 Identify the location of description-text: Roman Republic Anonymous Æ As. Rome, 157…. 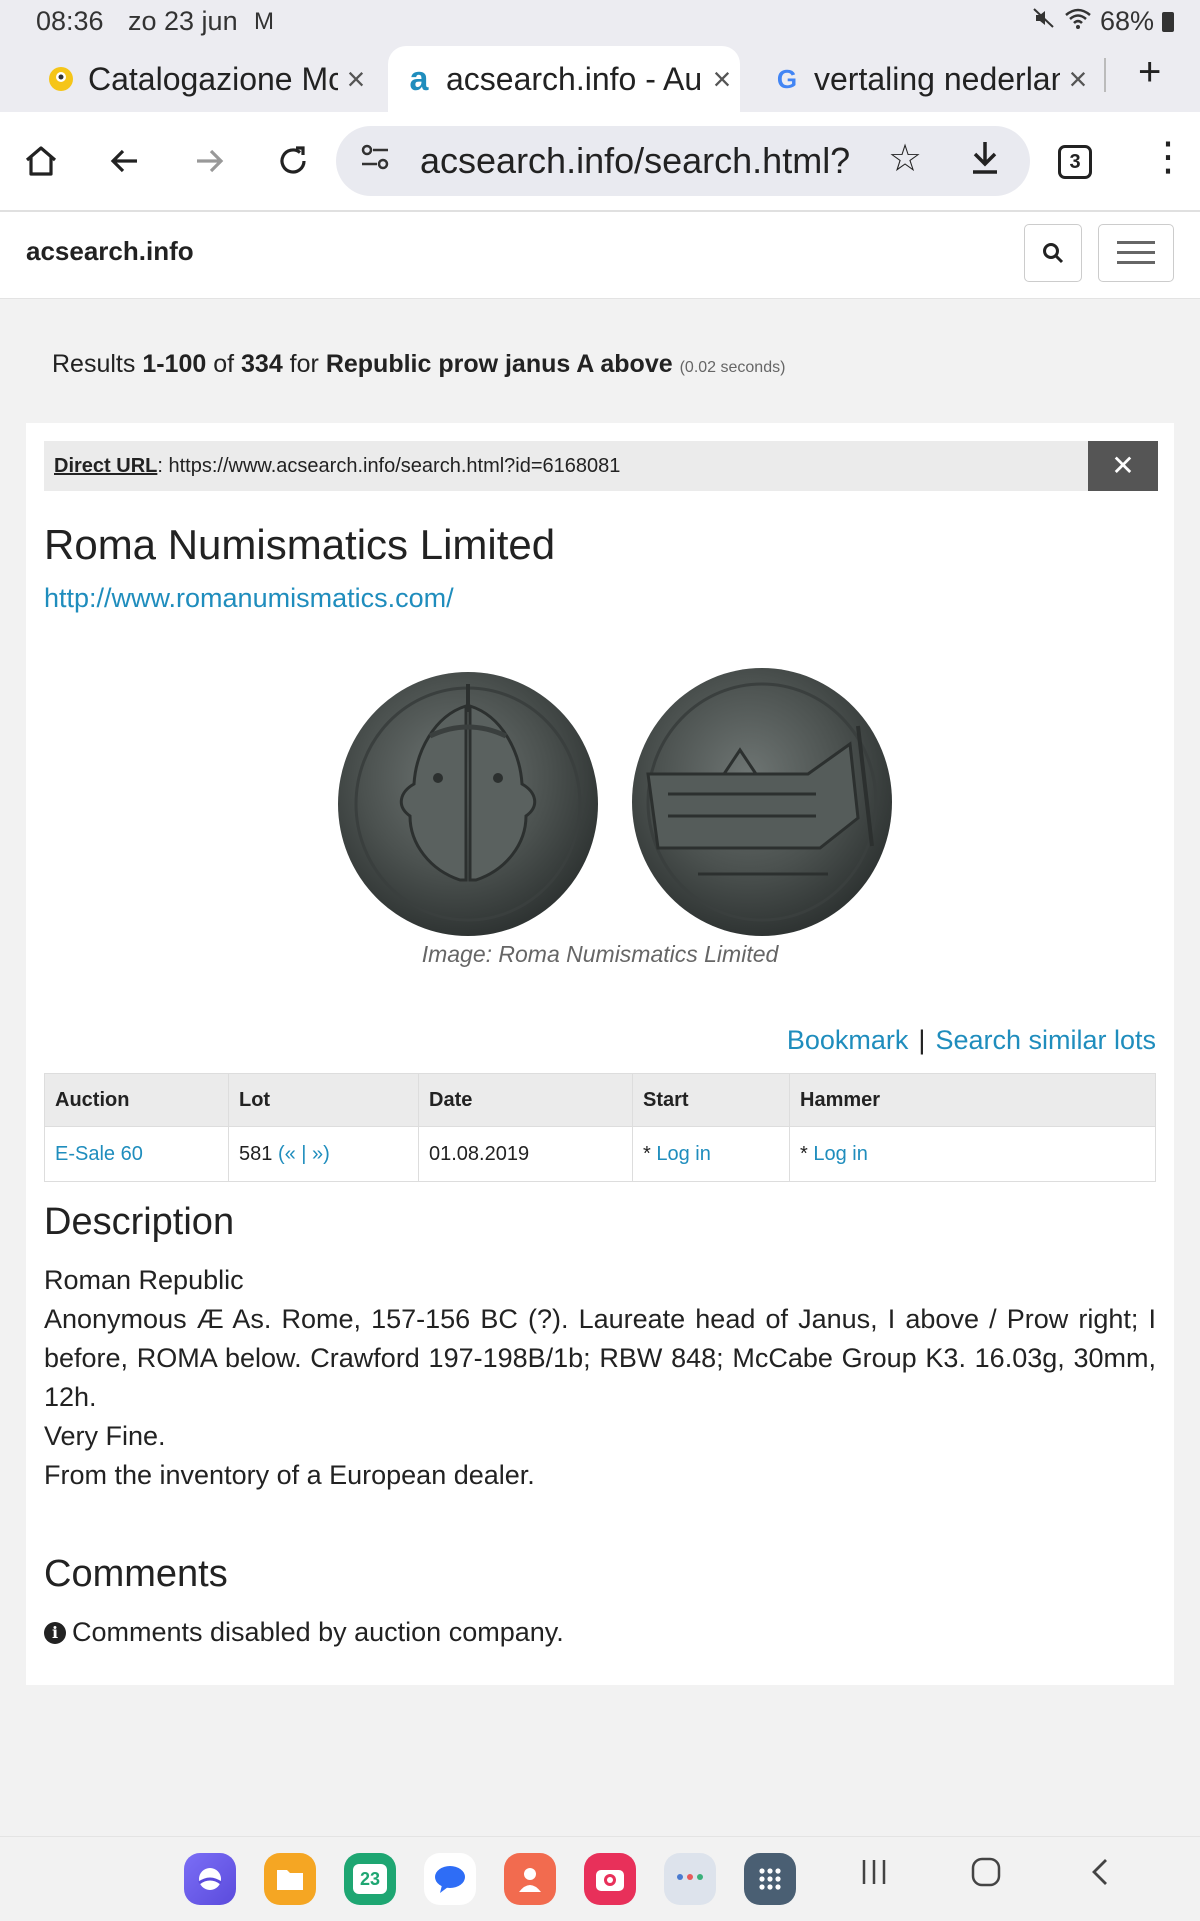
(600, 1378).